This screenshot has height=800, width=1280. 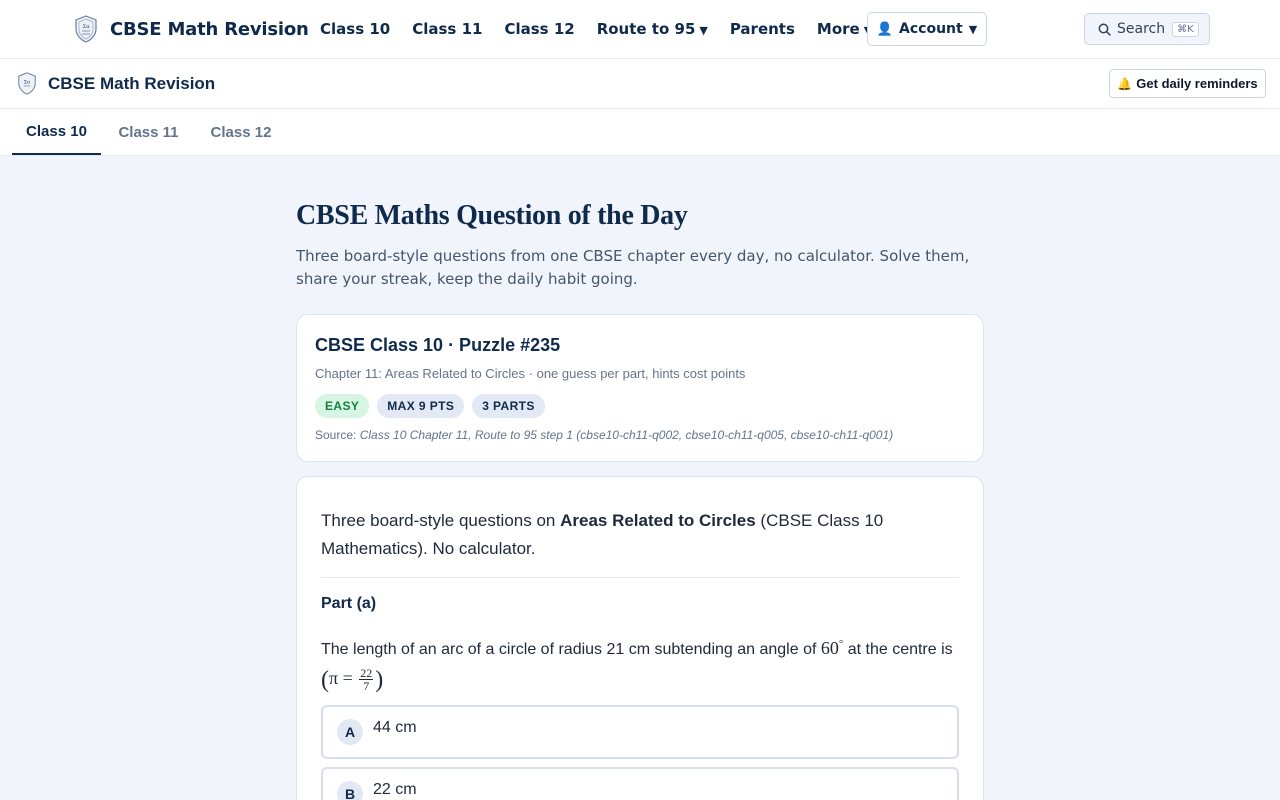 I want to click on account-button: 👤 Account ▼, so click(x=927, y=29).